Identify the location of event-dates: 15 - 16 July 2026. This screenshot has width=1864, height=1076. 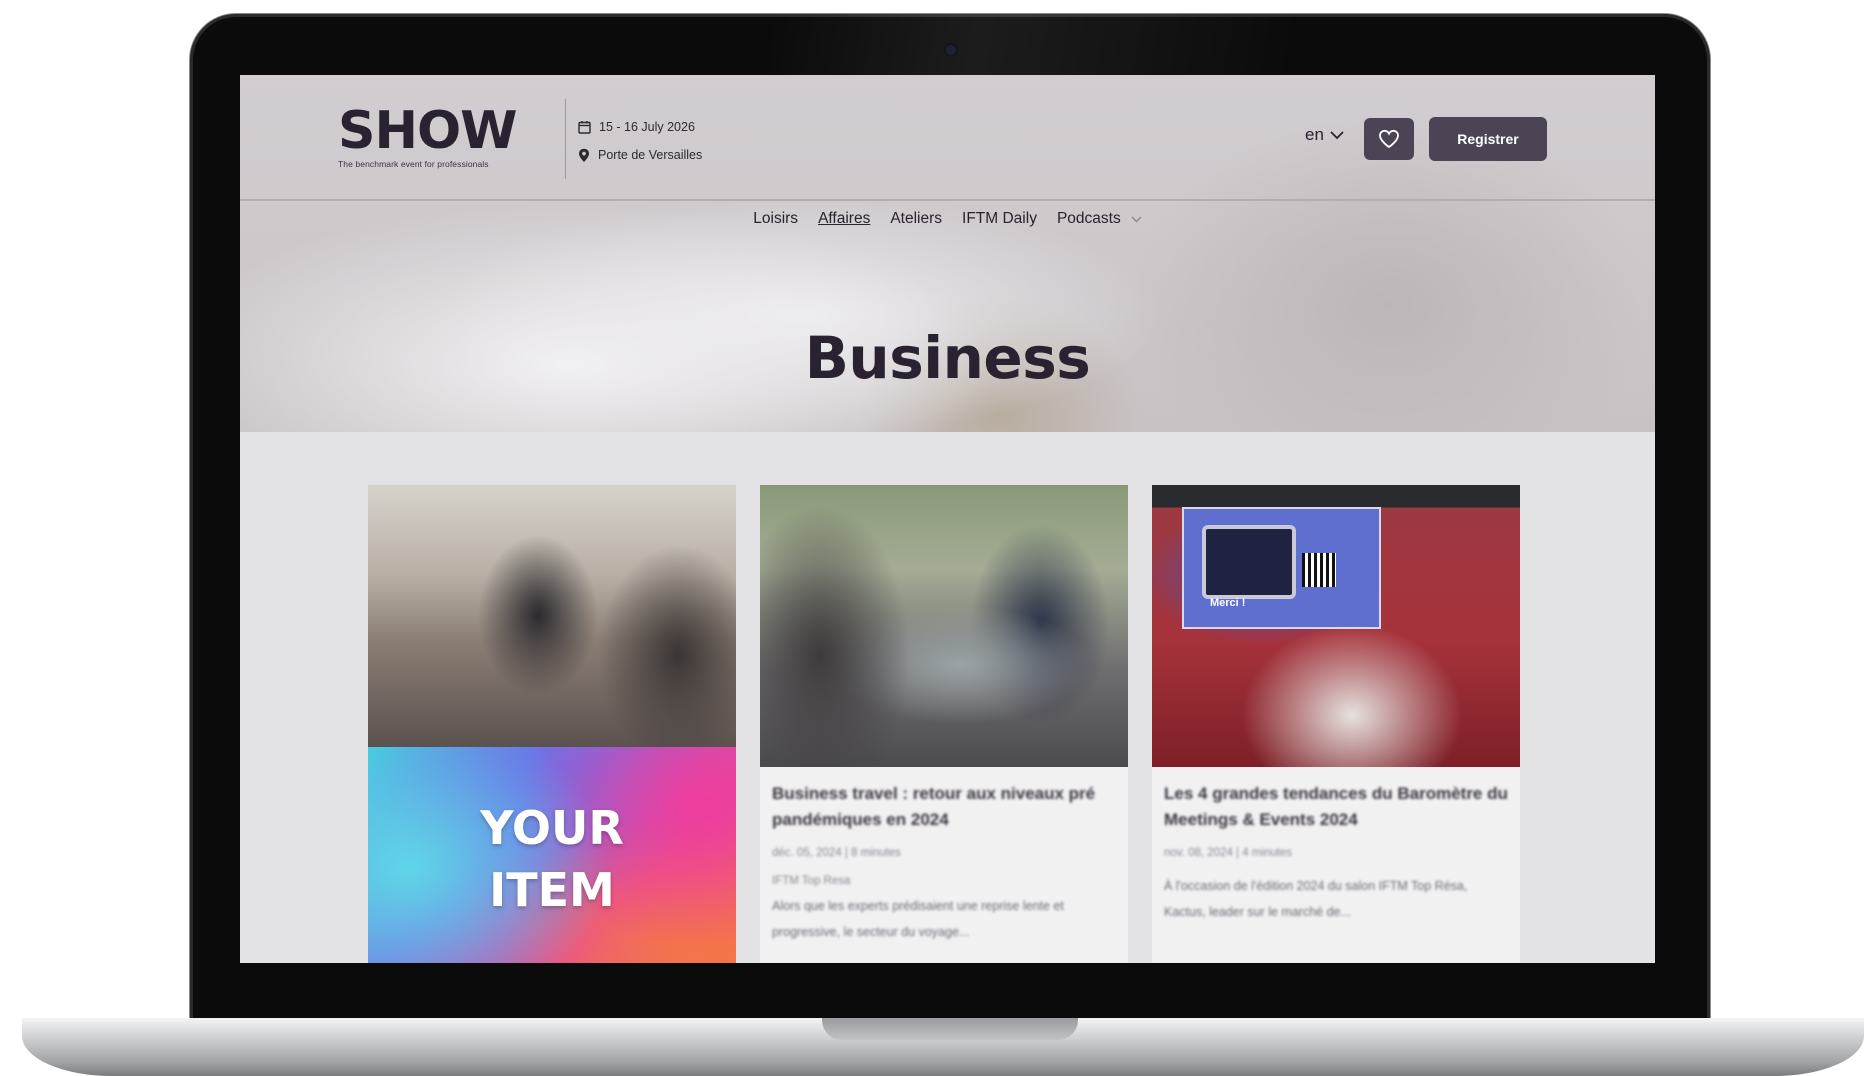
(640, 127).